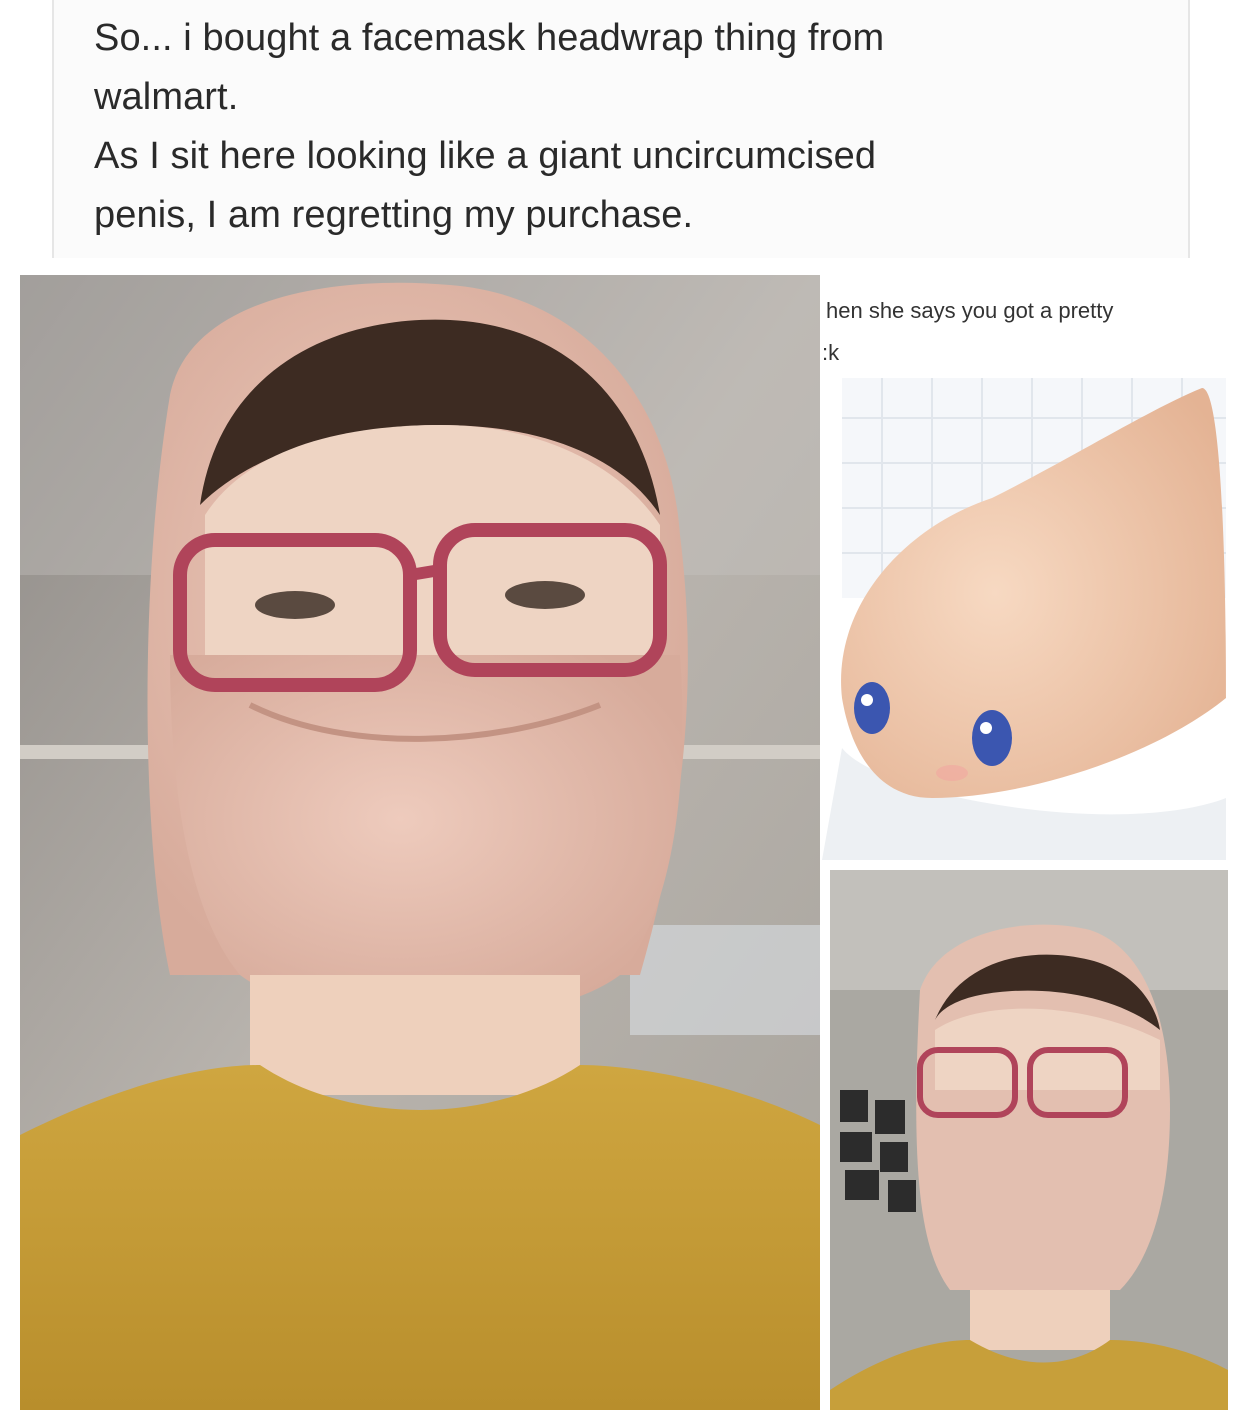 This screenshot has width=1242, height=1421. Describe the element at coordinates (1029, 1140) in the screenshot. I see `small-selfie-photo` at that location.